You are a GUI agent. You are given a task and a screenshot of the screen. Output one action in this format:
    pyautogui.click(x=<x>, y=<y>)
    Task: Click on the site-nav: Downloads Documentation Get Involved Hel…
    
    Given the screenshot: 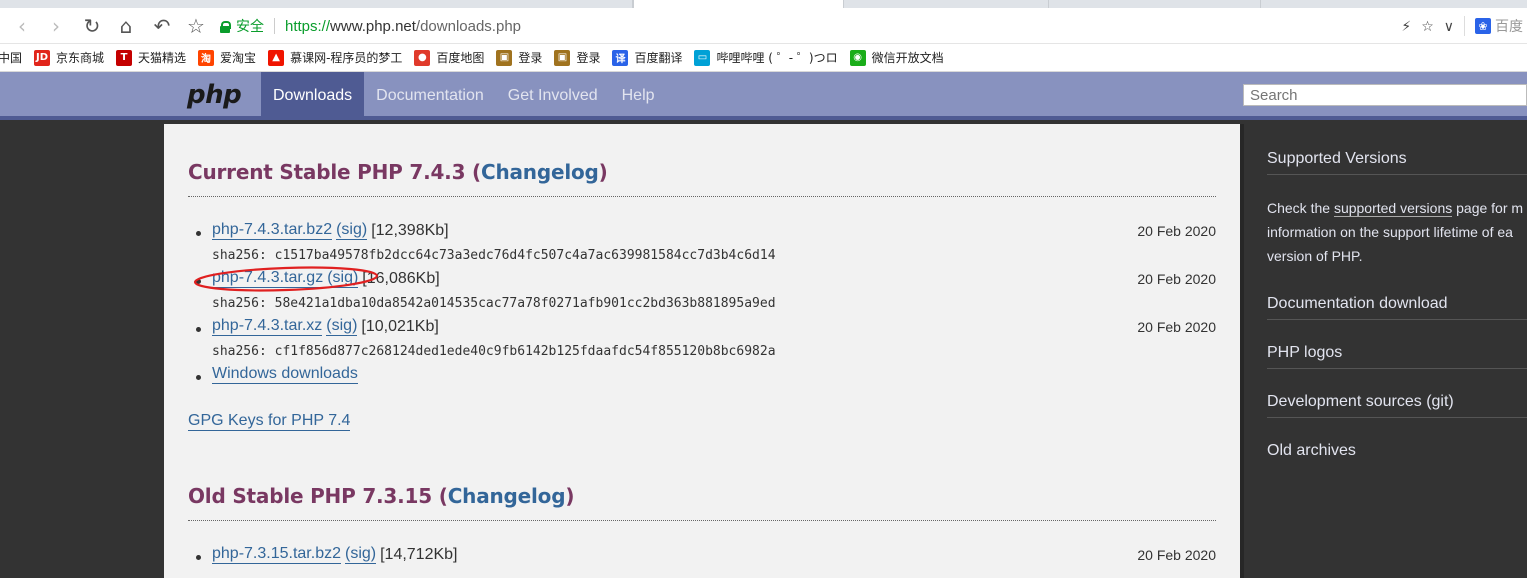 What is the action you would take?
    pyautogui.click(x=464, y=96)
    